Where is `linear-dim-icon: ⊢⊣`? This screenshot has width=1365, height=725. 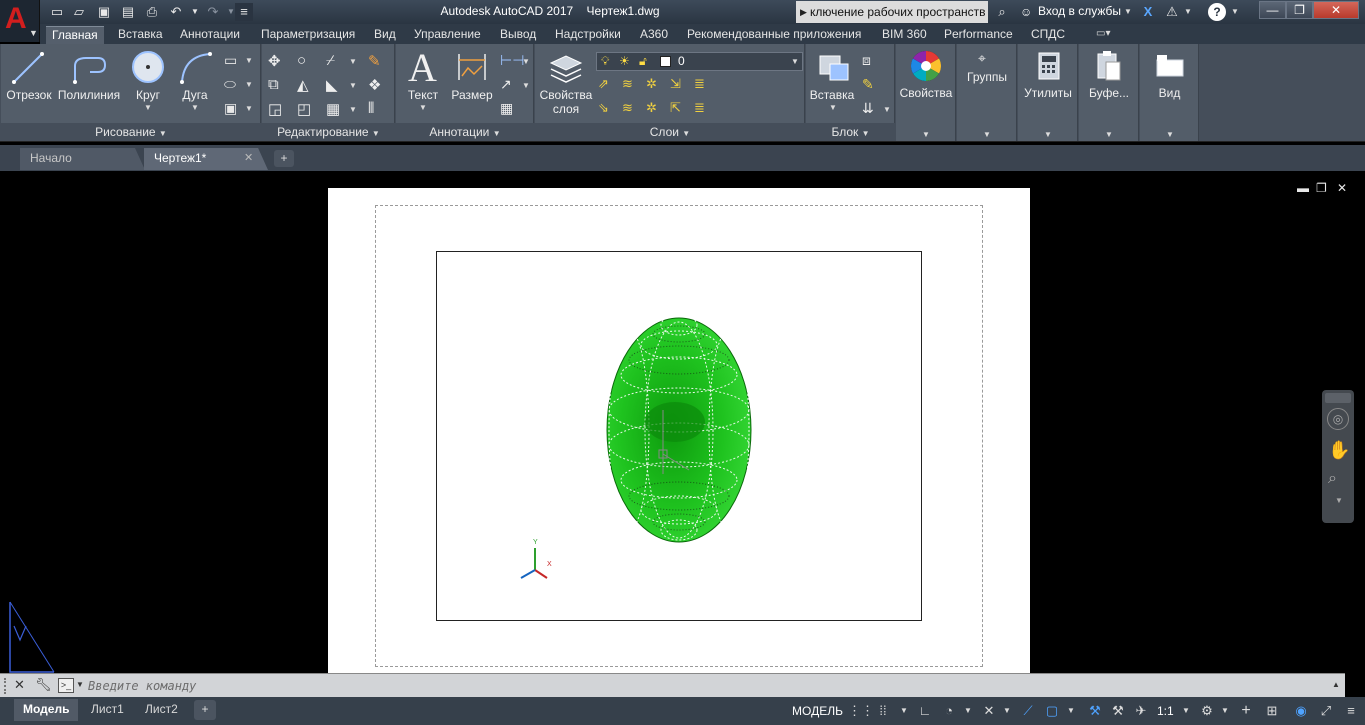 linear-dim-icon: ⊢⊣ is located at coordinates (512, 60).